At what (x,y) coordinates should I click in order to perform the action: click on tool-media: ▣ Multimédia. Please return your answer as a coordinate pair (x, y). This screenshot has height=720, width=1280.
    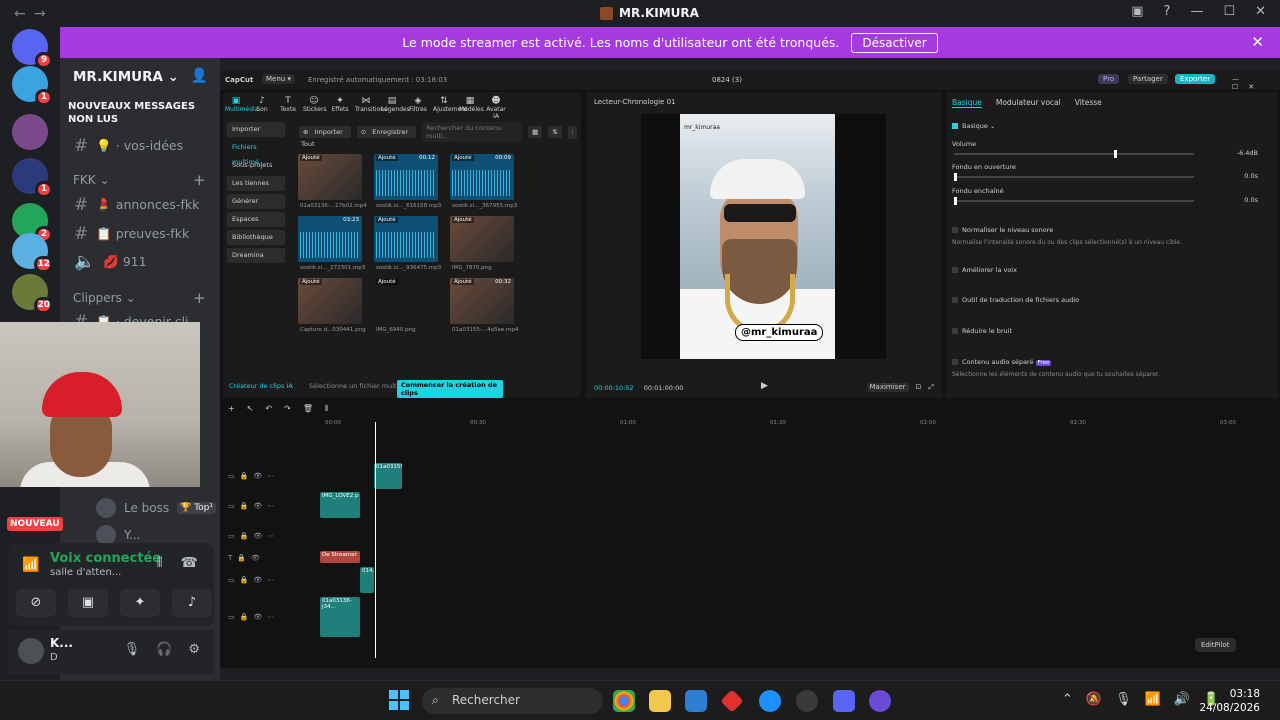
    Looking at the image, I should click on (241, 105).